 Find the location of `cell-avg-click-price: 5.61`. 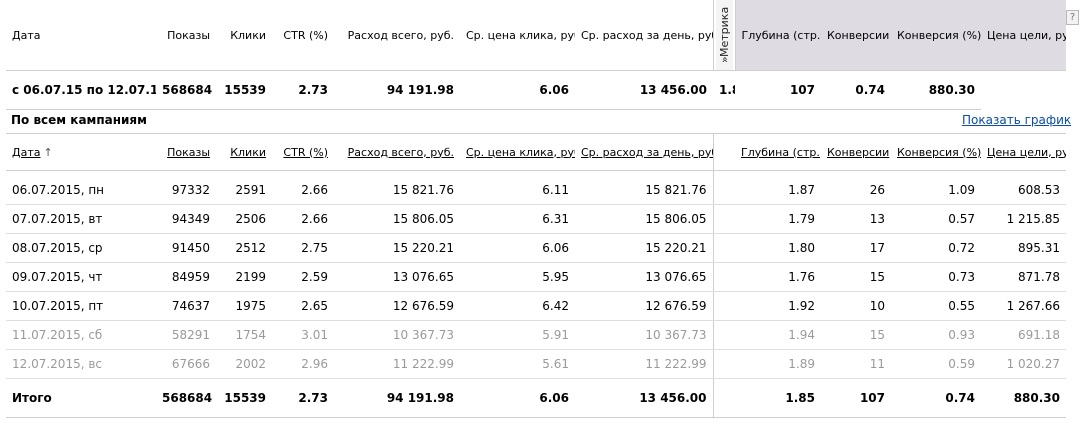

cell-avg-click-price: 5.61 is located at coordinates (517, 364).